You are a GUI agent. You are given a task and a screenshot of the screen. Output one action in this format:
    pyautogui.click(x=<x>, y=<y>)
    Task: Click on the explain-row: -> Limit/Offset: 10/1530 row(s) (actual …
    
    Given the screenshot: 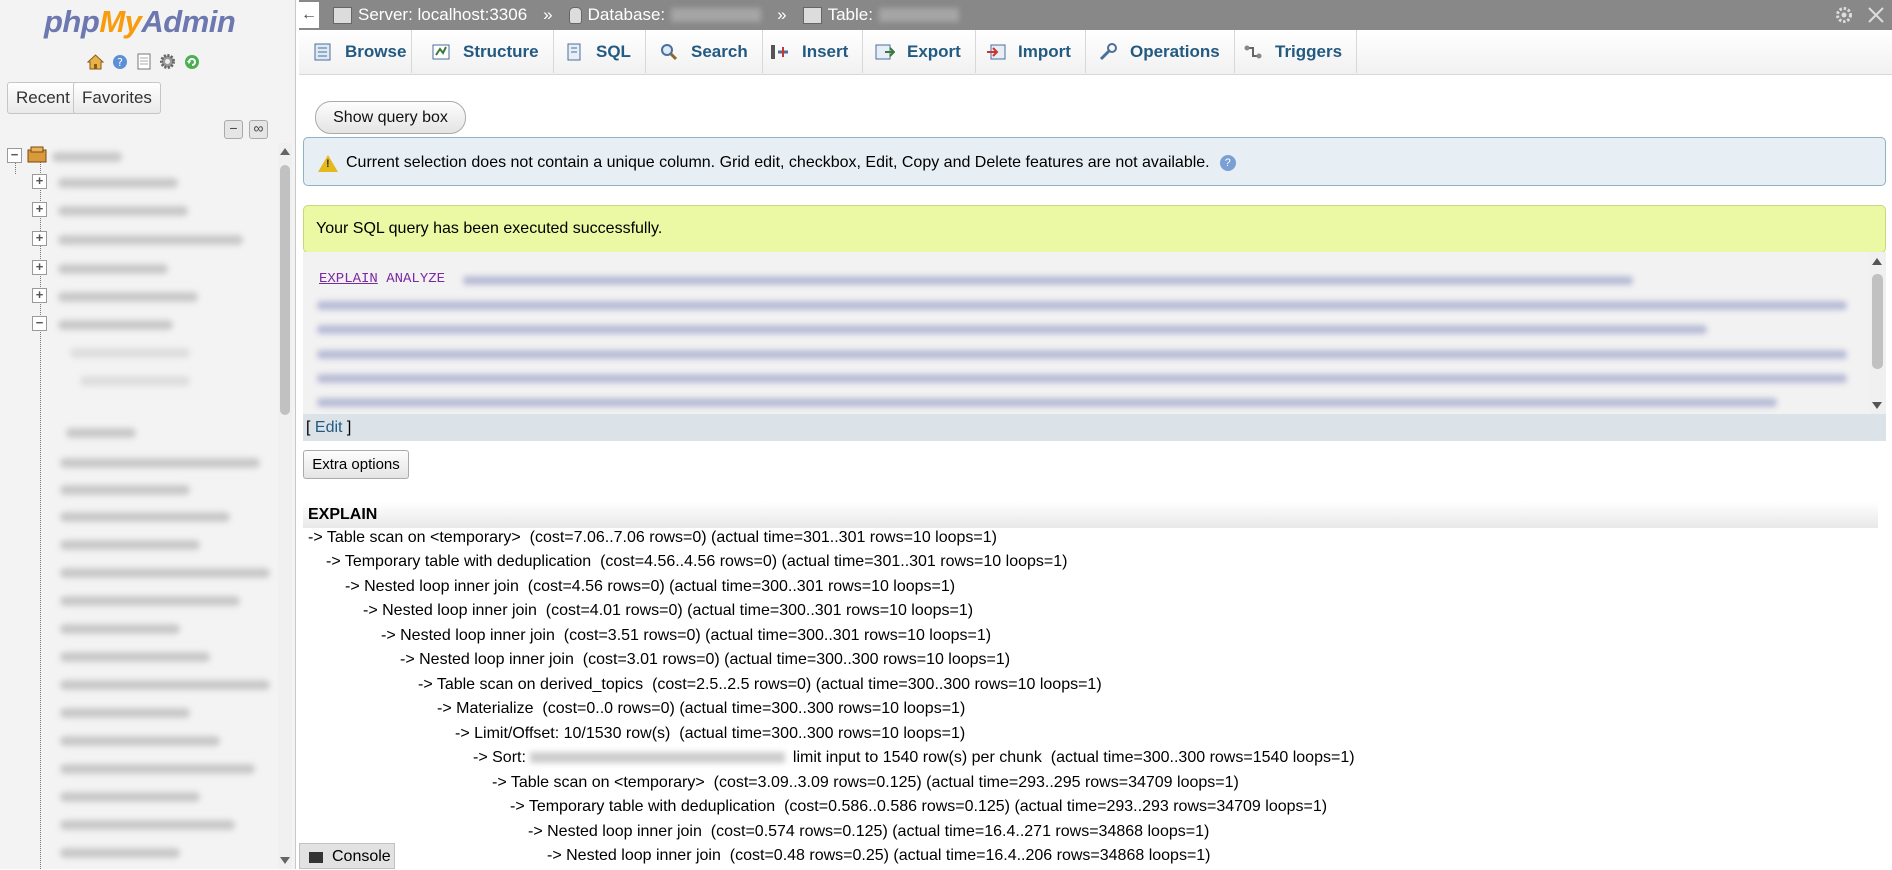 What is the action you would take?
    pyautogui.click(x=710, y=733)
    